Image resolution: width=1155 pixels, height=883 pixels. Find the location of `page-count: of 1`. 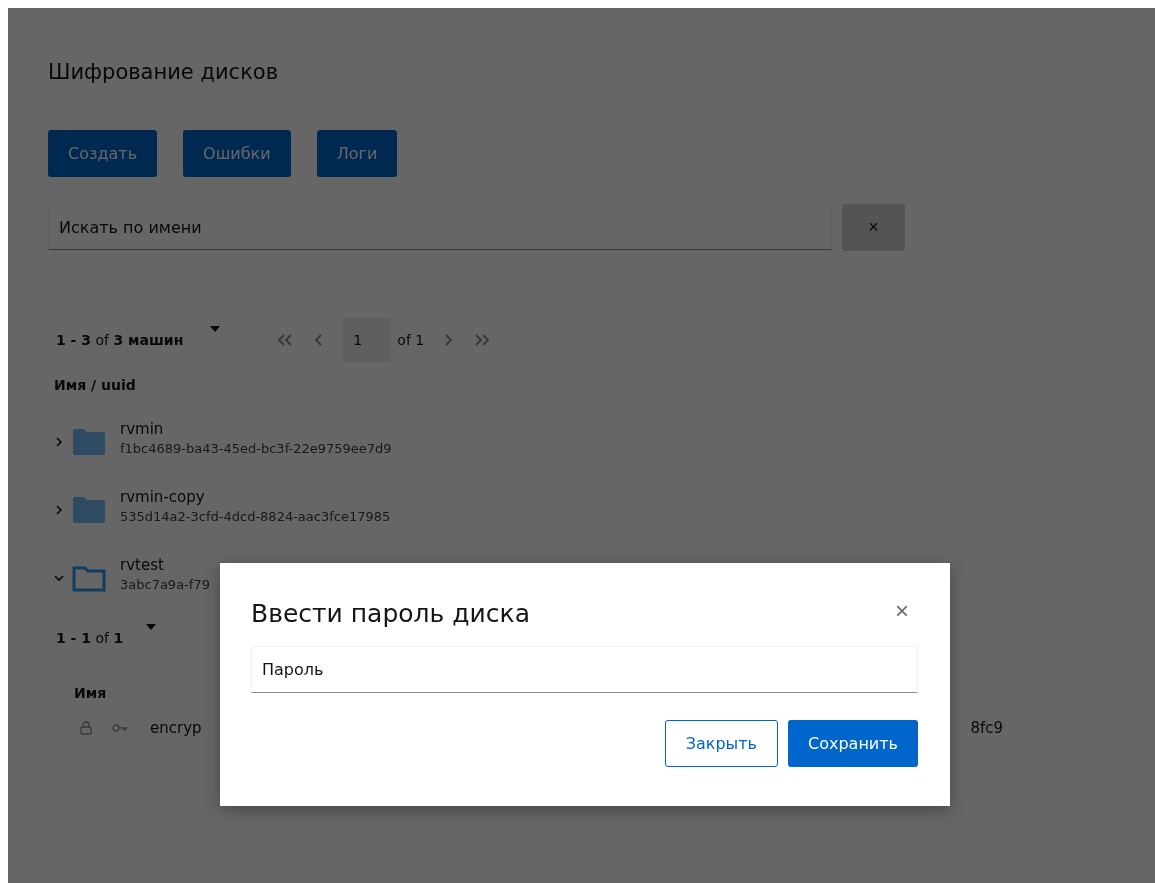

page-count: of 1 is located at coordinates (411, 340).